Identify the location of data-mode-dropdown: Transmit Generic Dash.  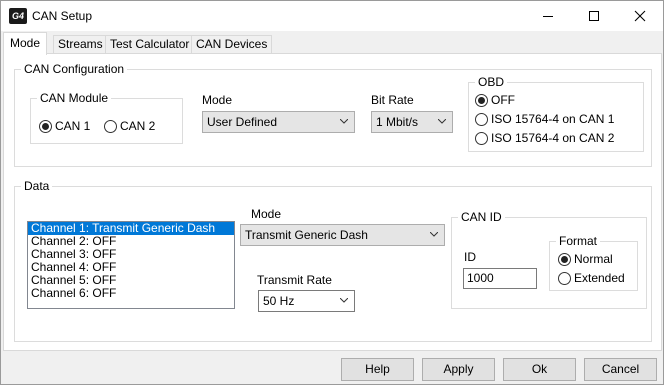
(342, 235).